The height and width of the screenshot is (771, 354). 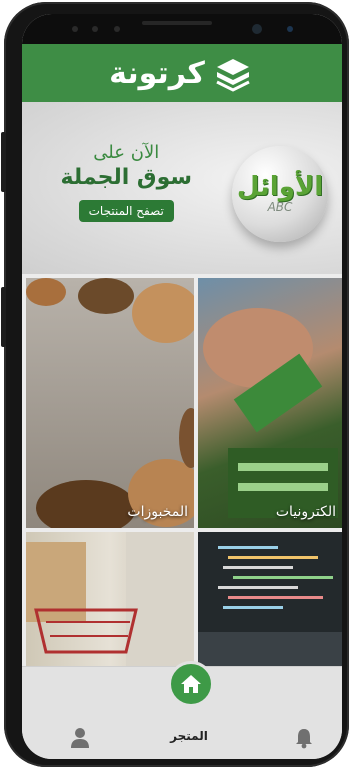 I want to click on bottom-navigation: المتجر, so click(x=182, y=710).